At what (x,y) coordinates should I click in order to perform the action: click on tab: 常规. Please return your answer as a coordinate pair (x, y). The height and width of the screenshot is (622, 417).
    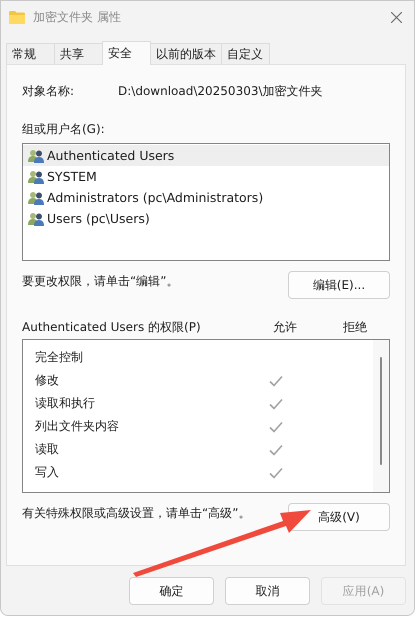
    Looking at the image, I should click on (30, 53).